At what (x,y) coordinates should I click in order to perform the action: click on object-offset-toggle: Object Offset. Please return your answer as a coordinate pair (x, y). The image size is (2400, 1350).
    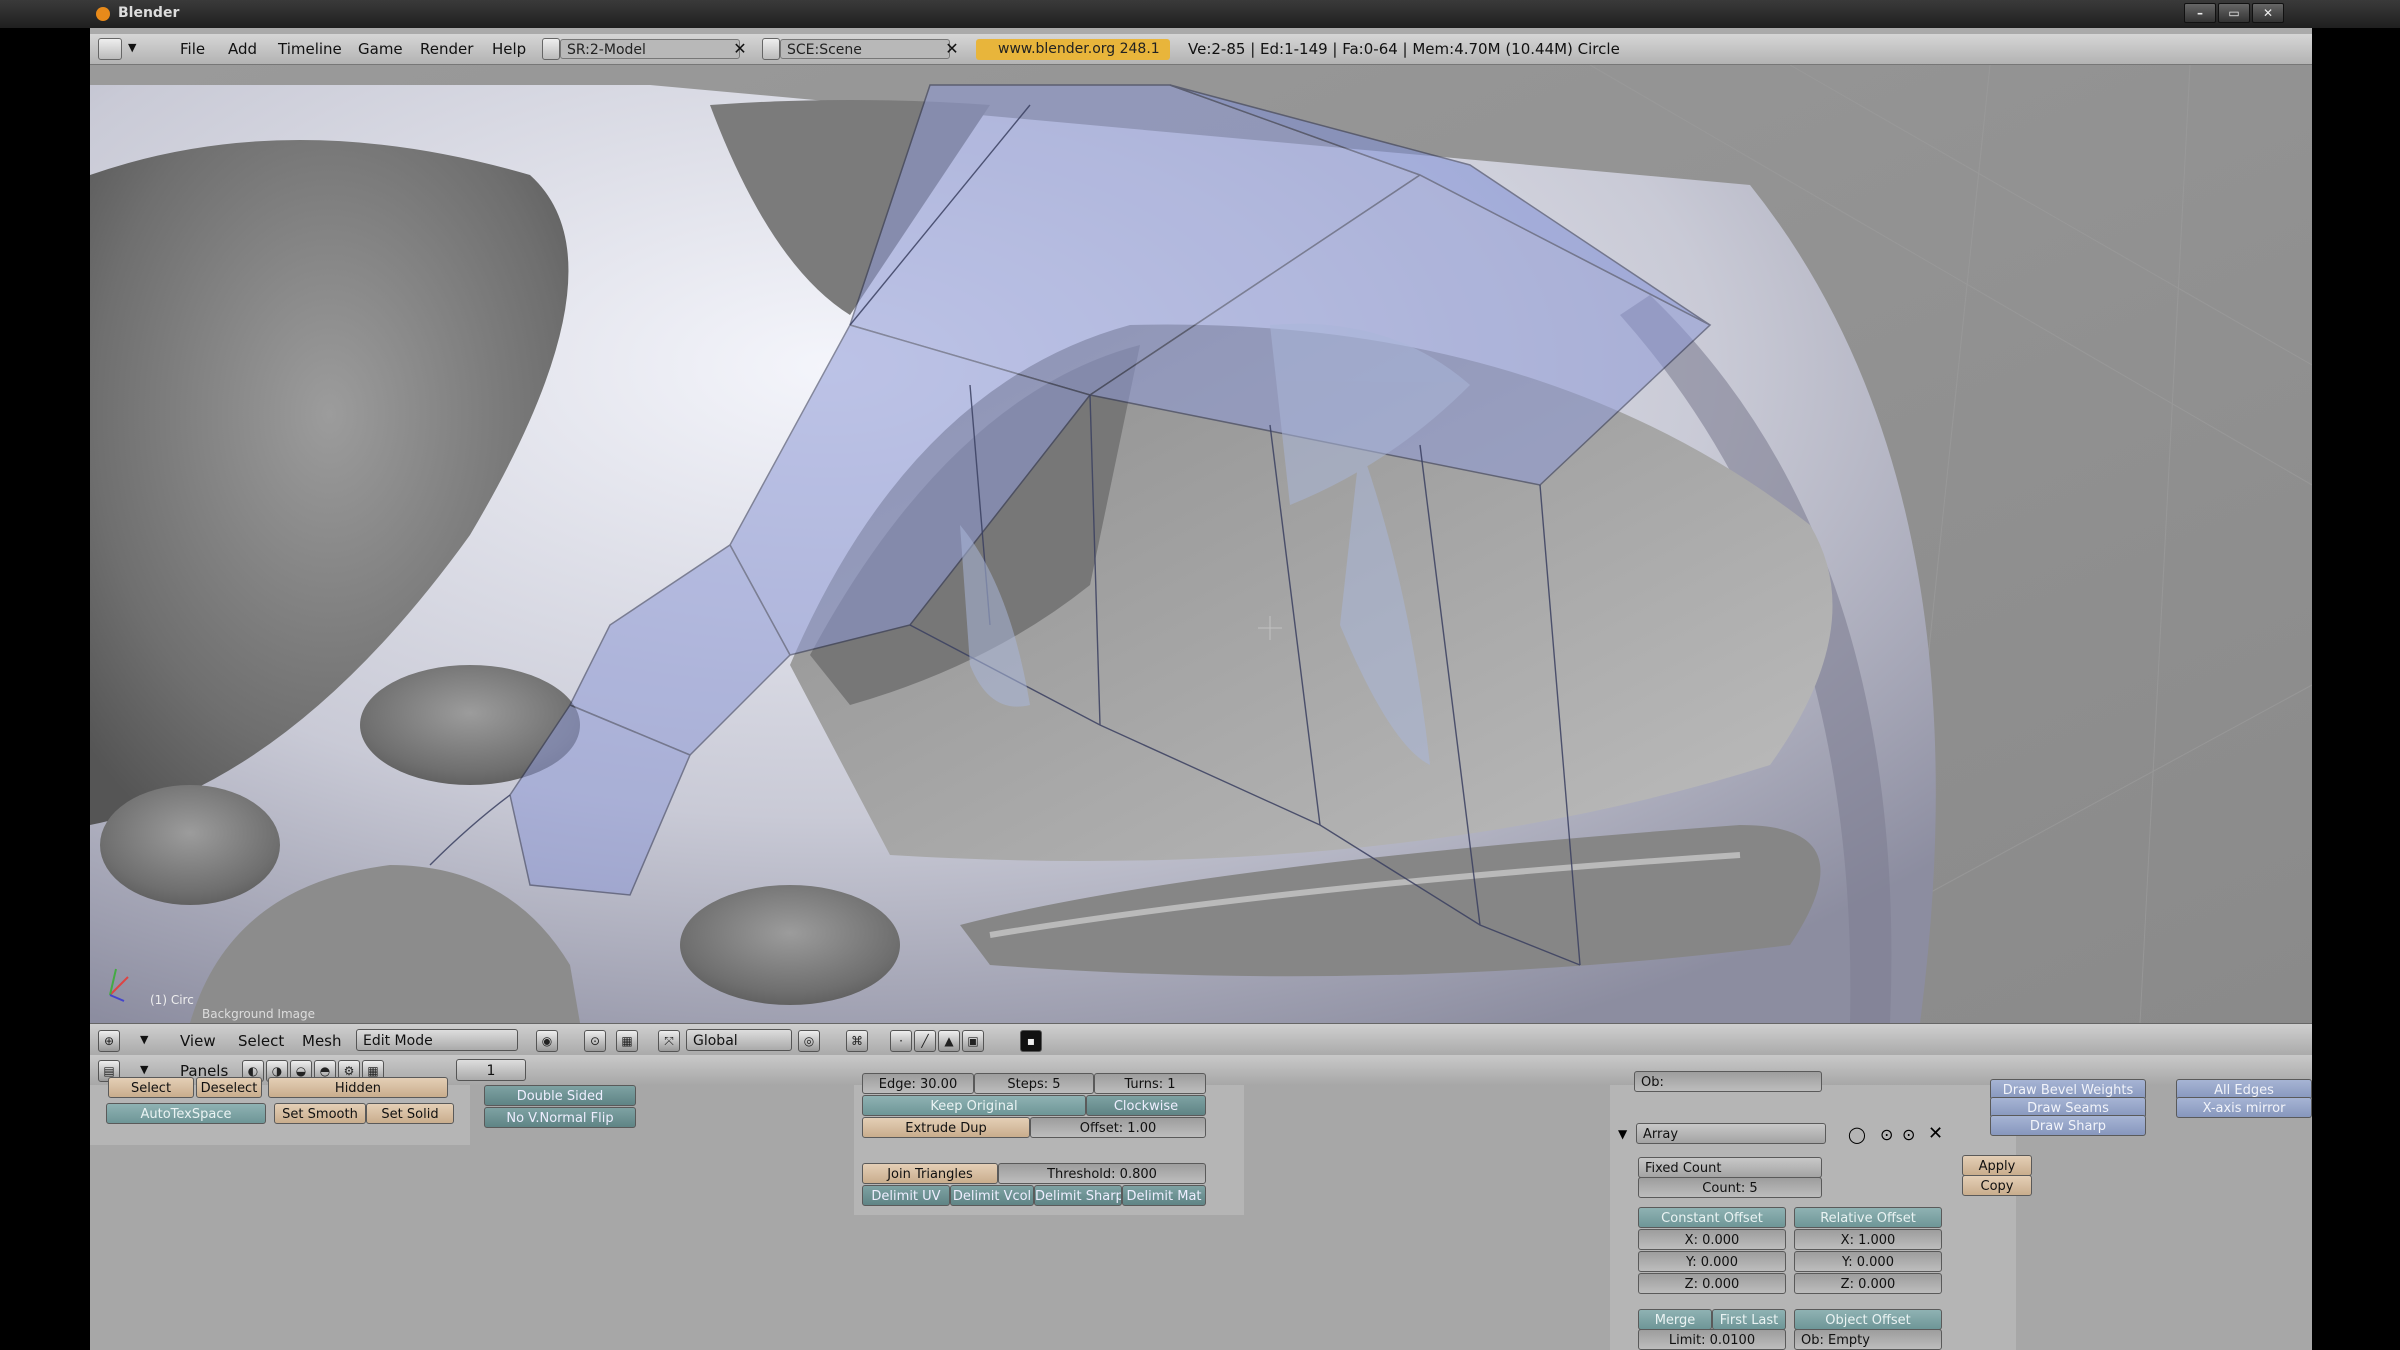
    Looking at the image, I should click on (1868, 1319).